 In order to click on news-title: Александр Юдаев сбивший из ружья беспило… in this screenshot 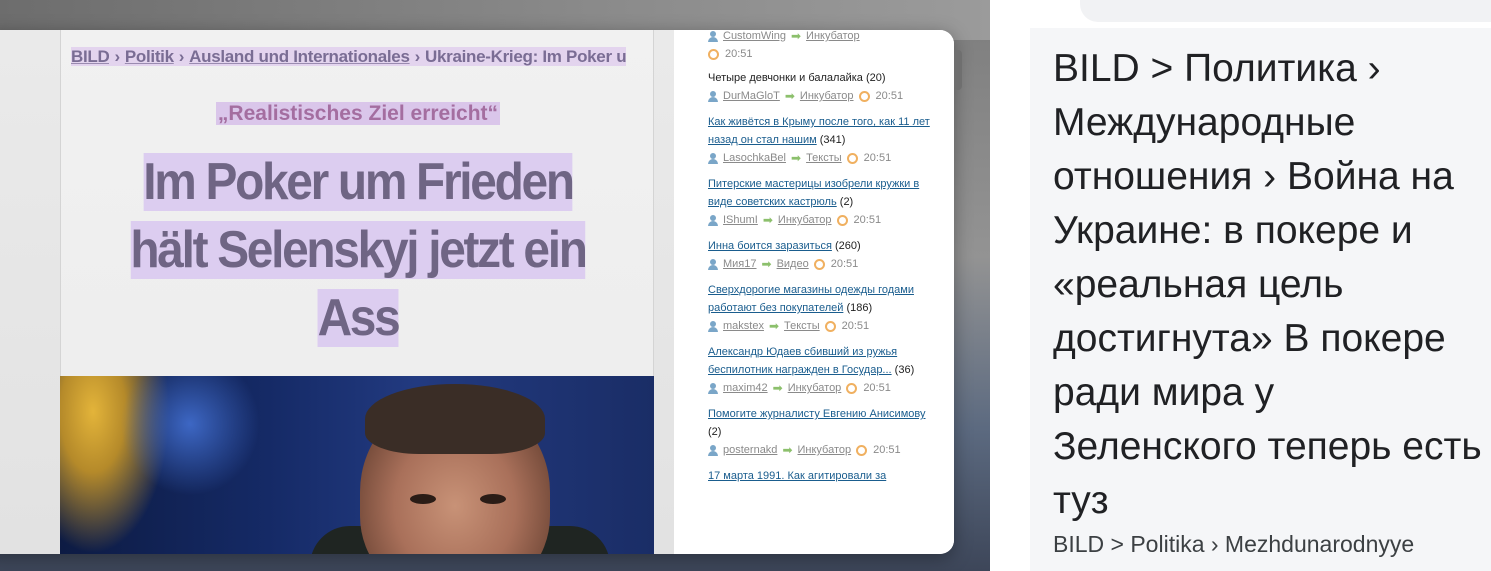, I will do `click(822, 361)`.